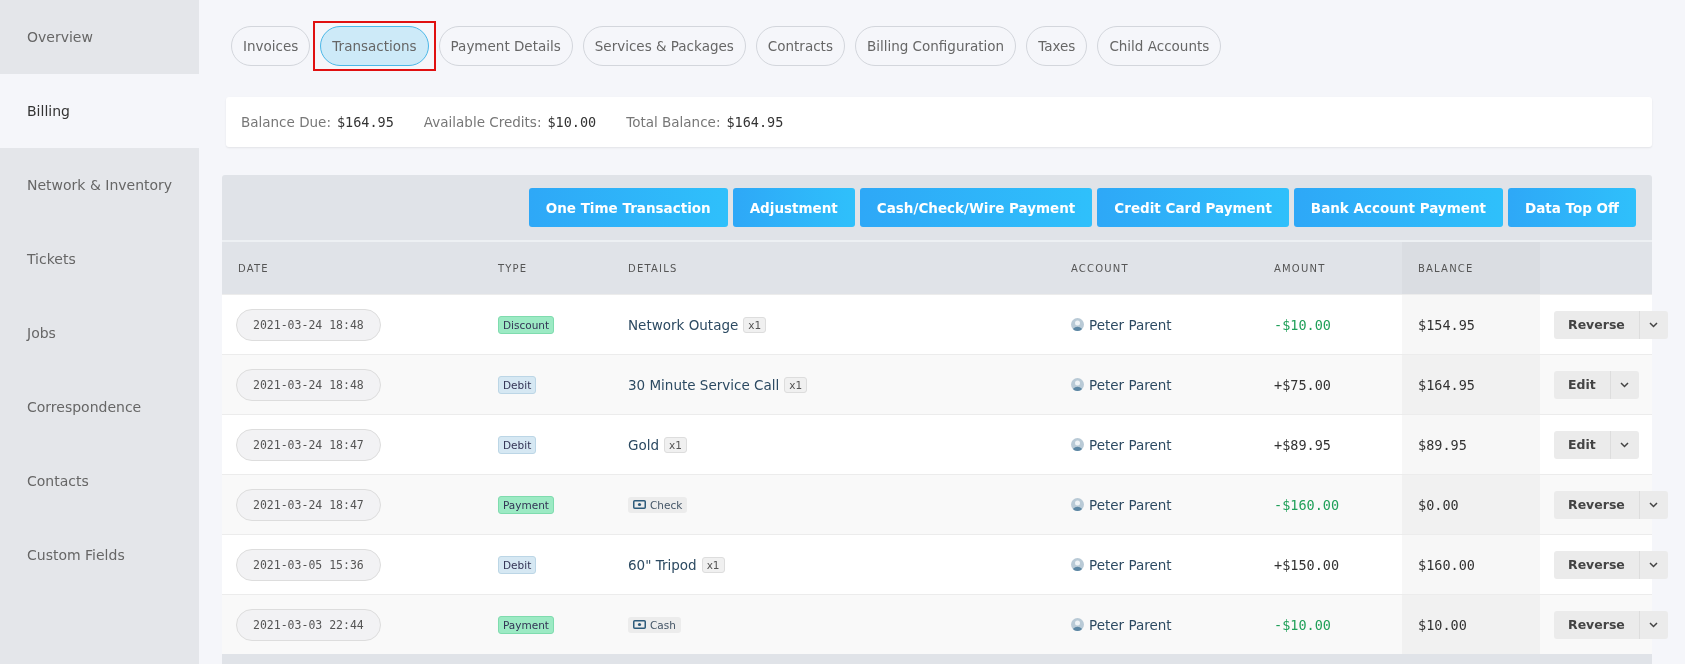  I want to click on sidebar-item: Overview, so click(99, 37).